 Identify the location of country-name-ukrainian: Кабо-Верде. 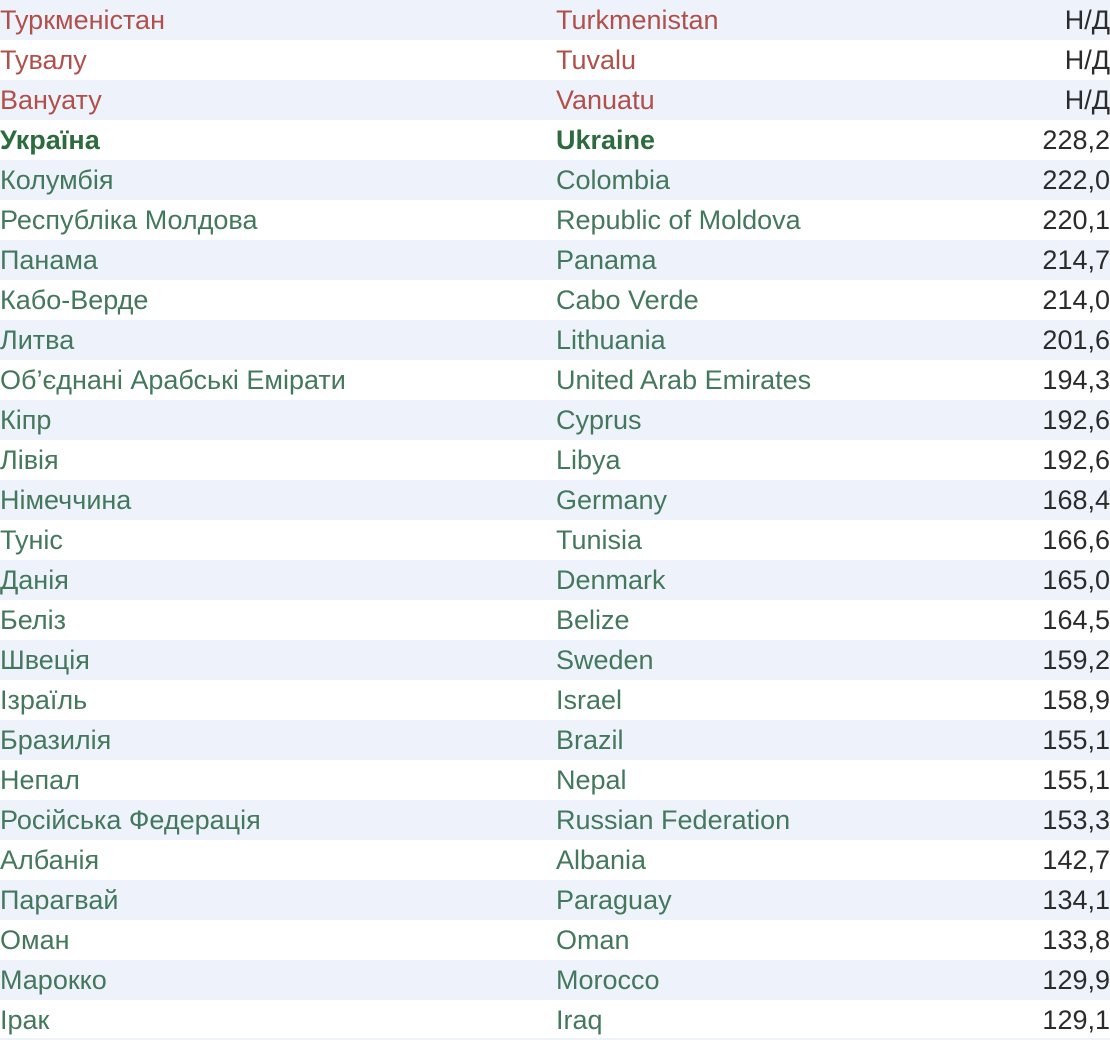
(74, 300).